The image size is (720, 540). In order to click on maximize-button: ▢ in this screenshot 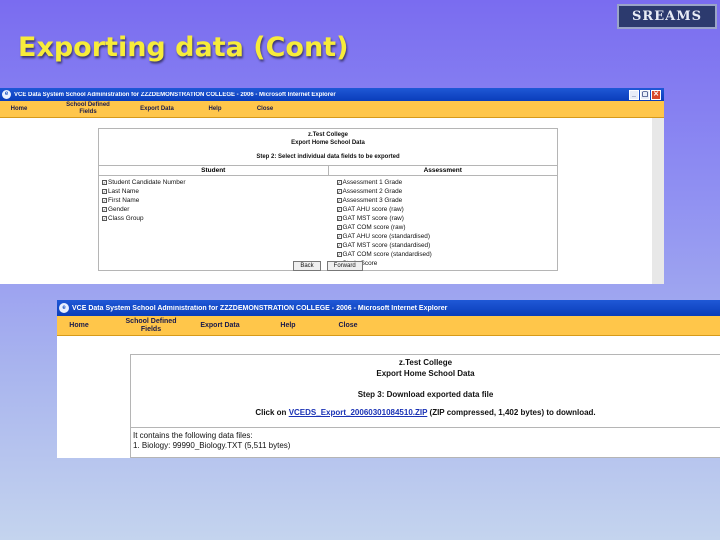, I will do `click(645, 94)`.